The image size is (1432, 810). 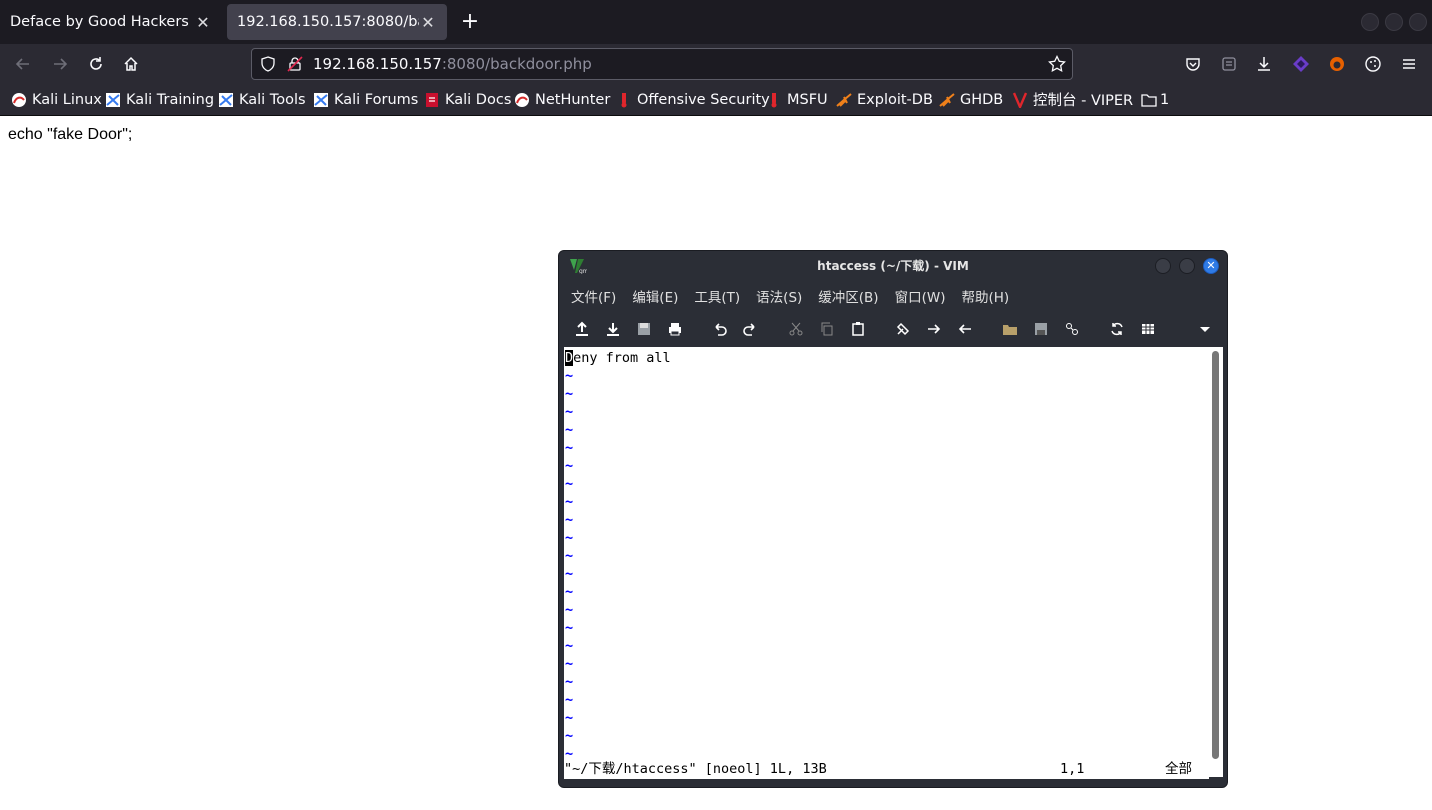 I want to click on copy-icon, so click(x=827, y=329).